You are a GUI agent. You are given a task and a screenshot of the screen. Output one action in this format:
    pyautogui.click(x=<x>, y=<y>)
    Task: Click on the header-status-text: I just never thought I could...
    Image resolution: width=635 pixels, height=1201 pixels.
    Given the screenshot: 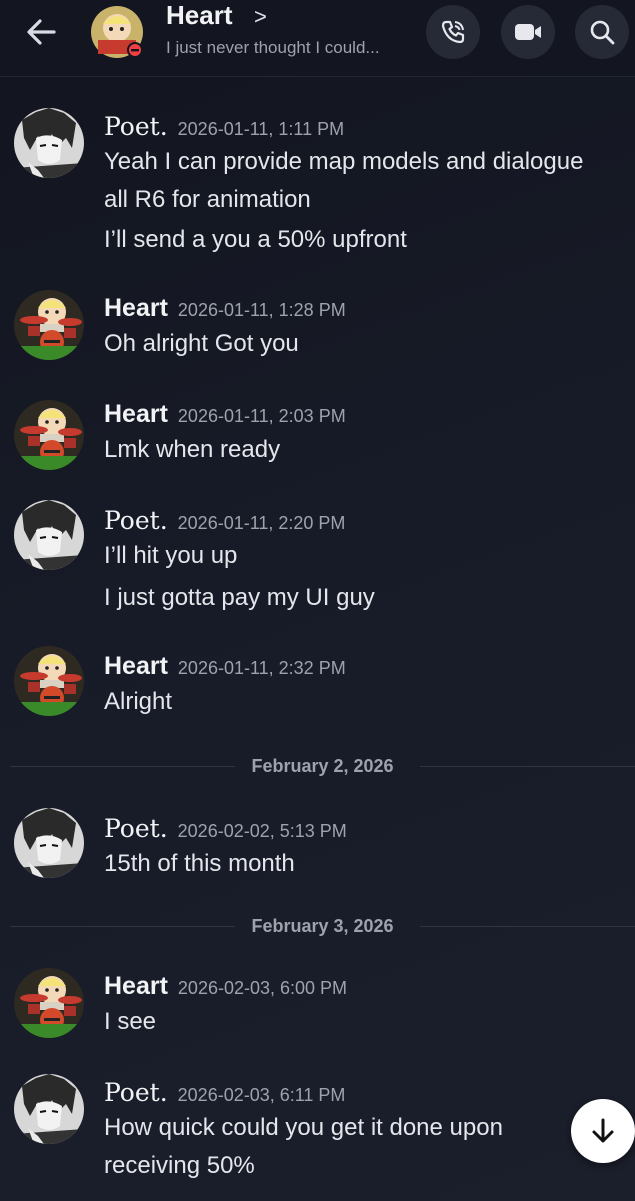 What is the action you would take?
    pyautogui.click(x=273, y=47)
    